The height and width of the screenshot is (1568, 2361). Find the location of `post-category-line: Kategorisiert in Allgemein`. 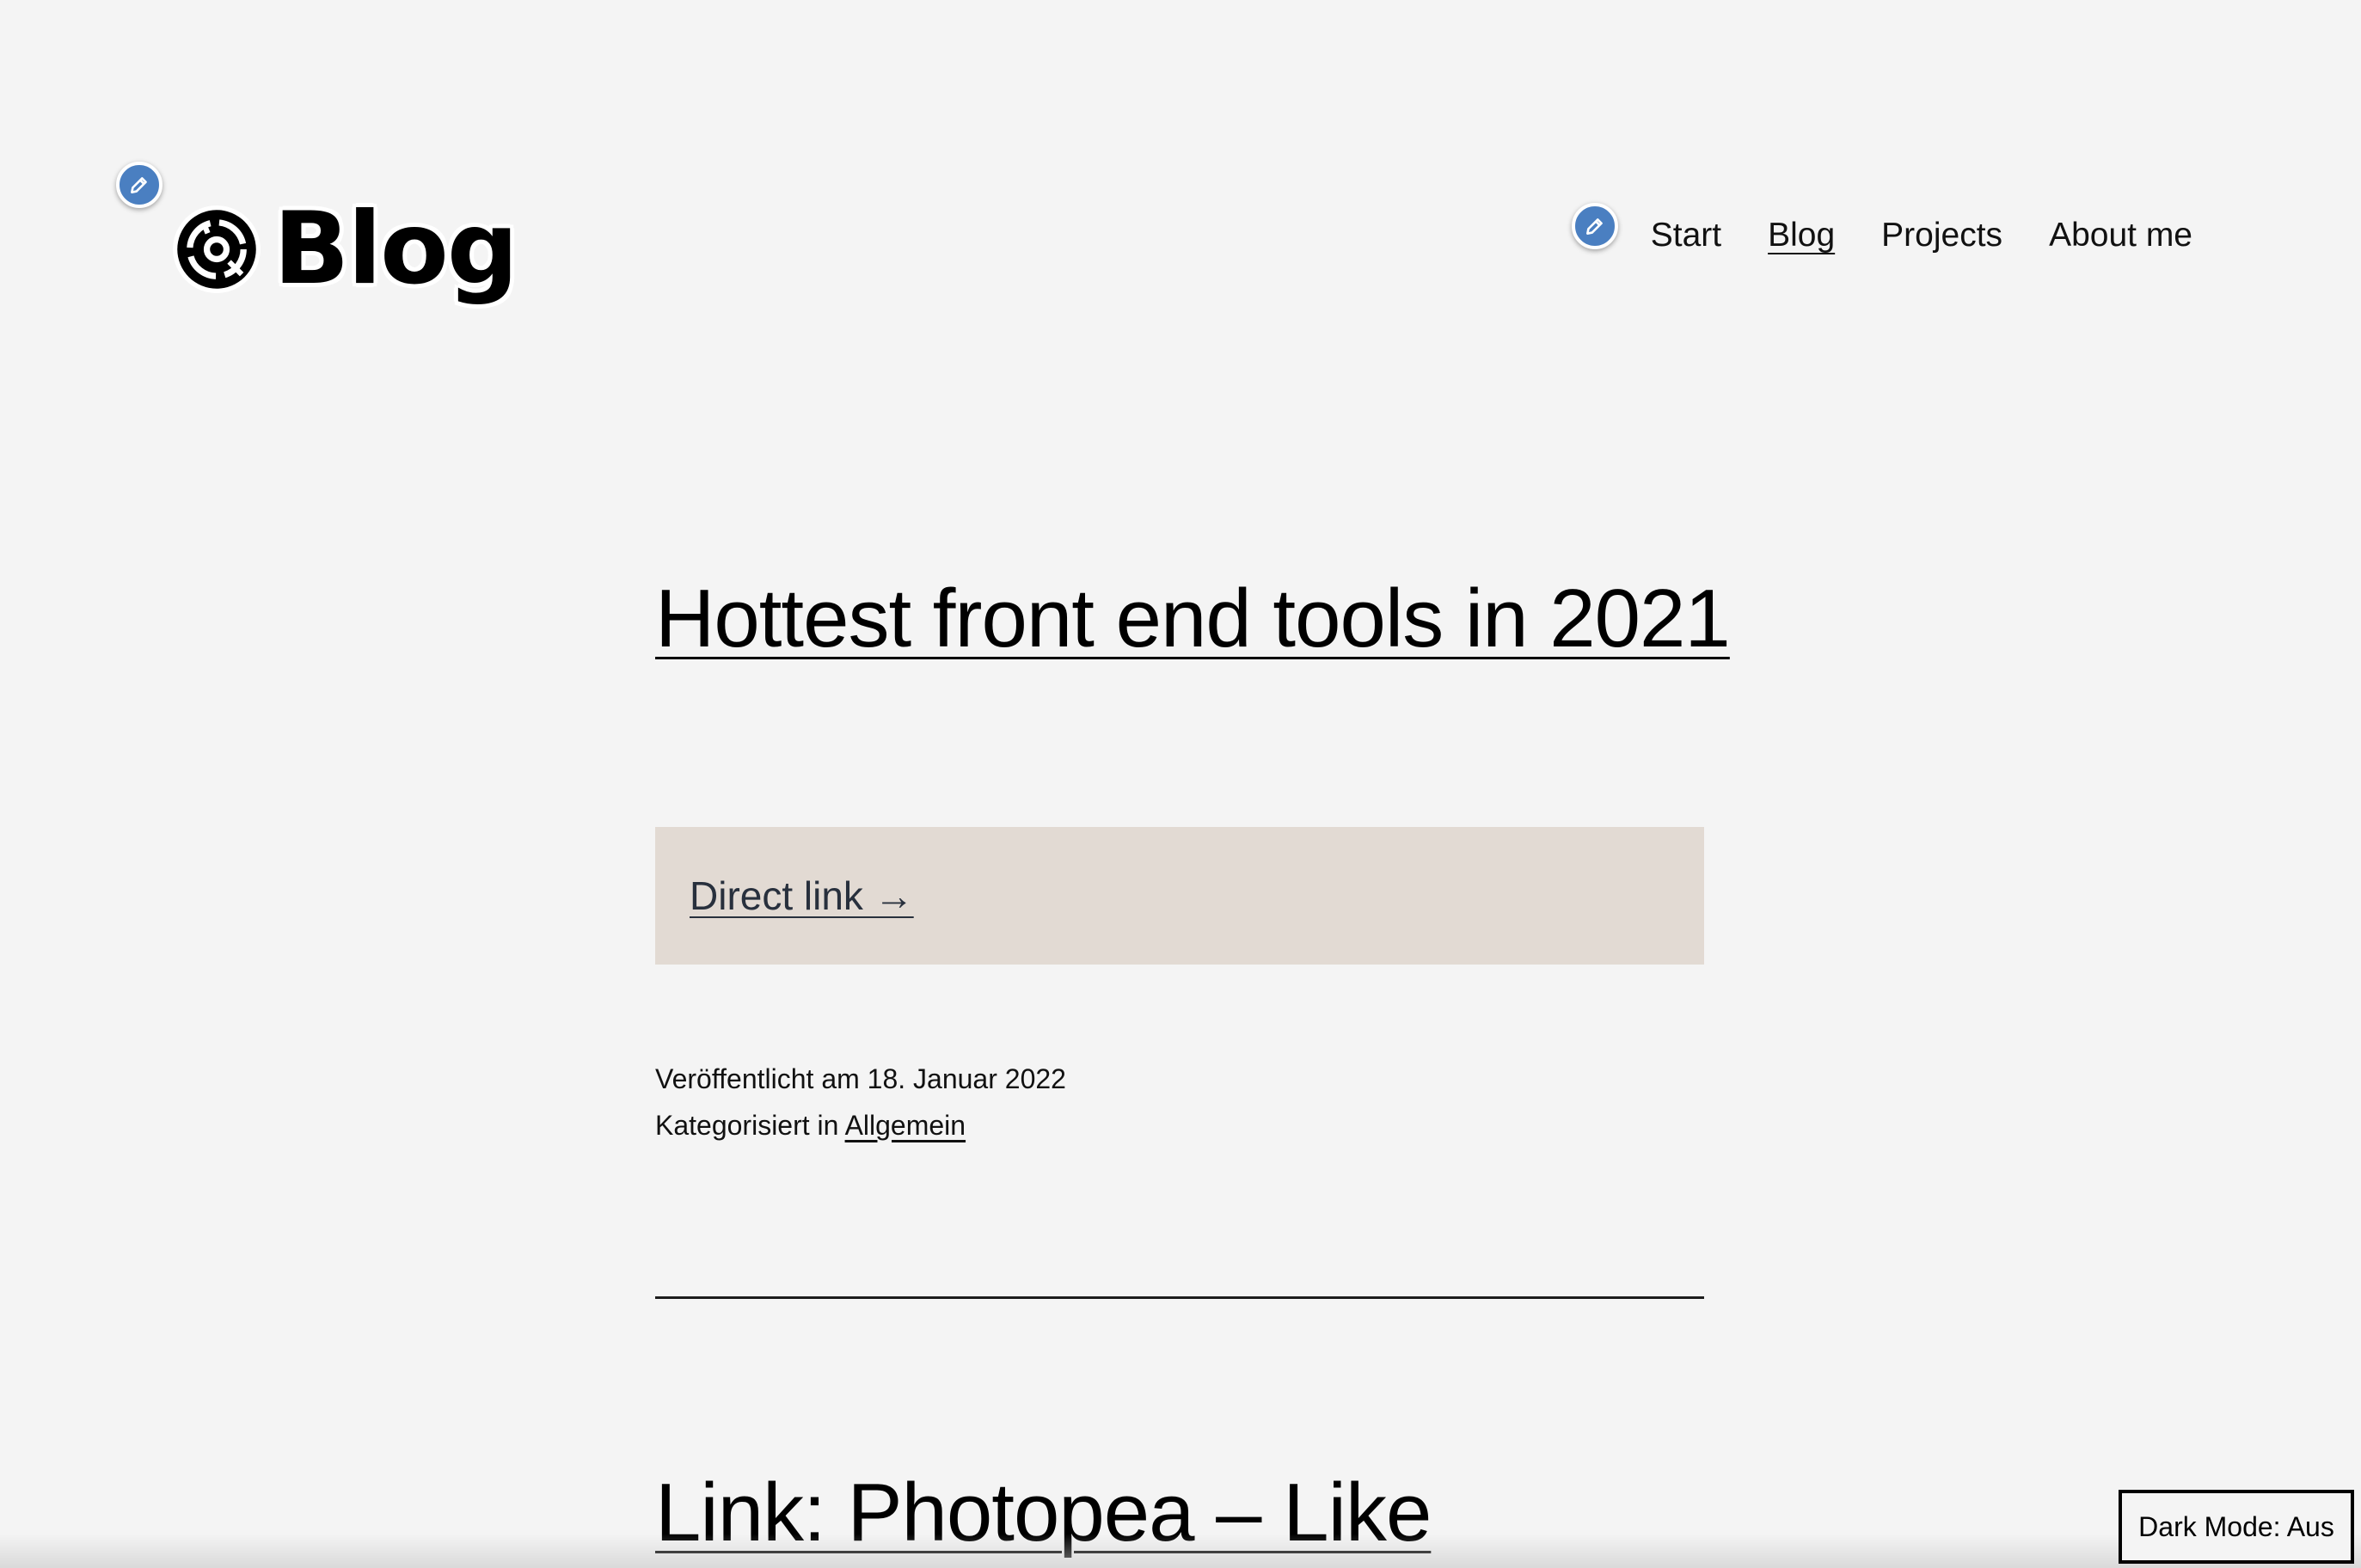

post-category-line: Kategorisiert in Allgemein is located at coordinates (860, 1125).